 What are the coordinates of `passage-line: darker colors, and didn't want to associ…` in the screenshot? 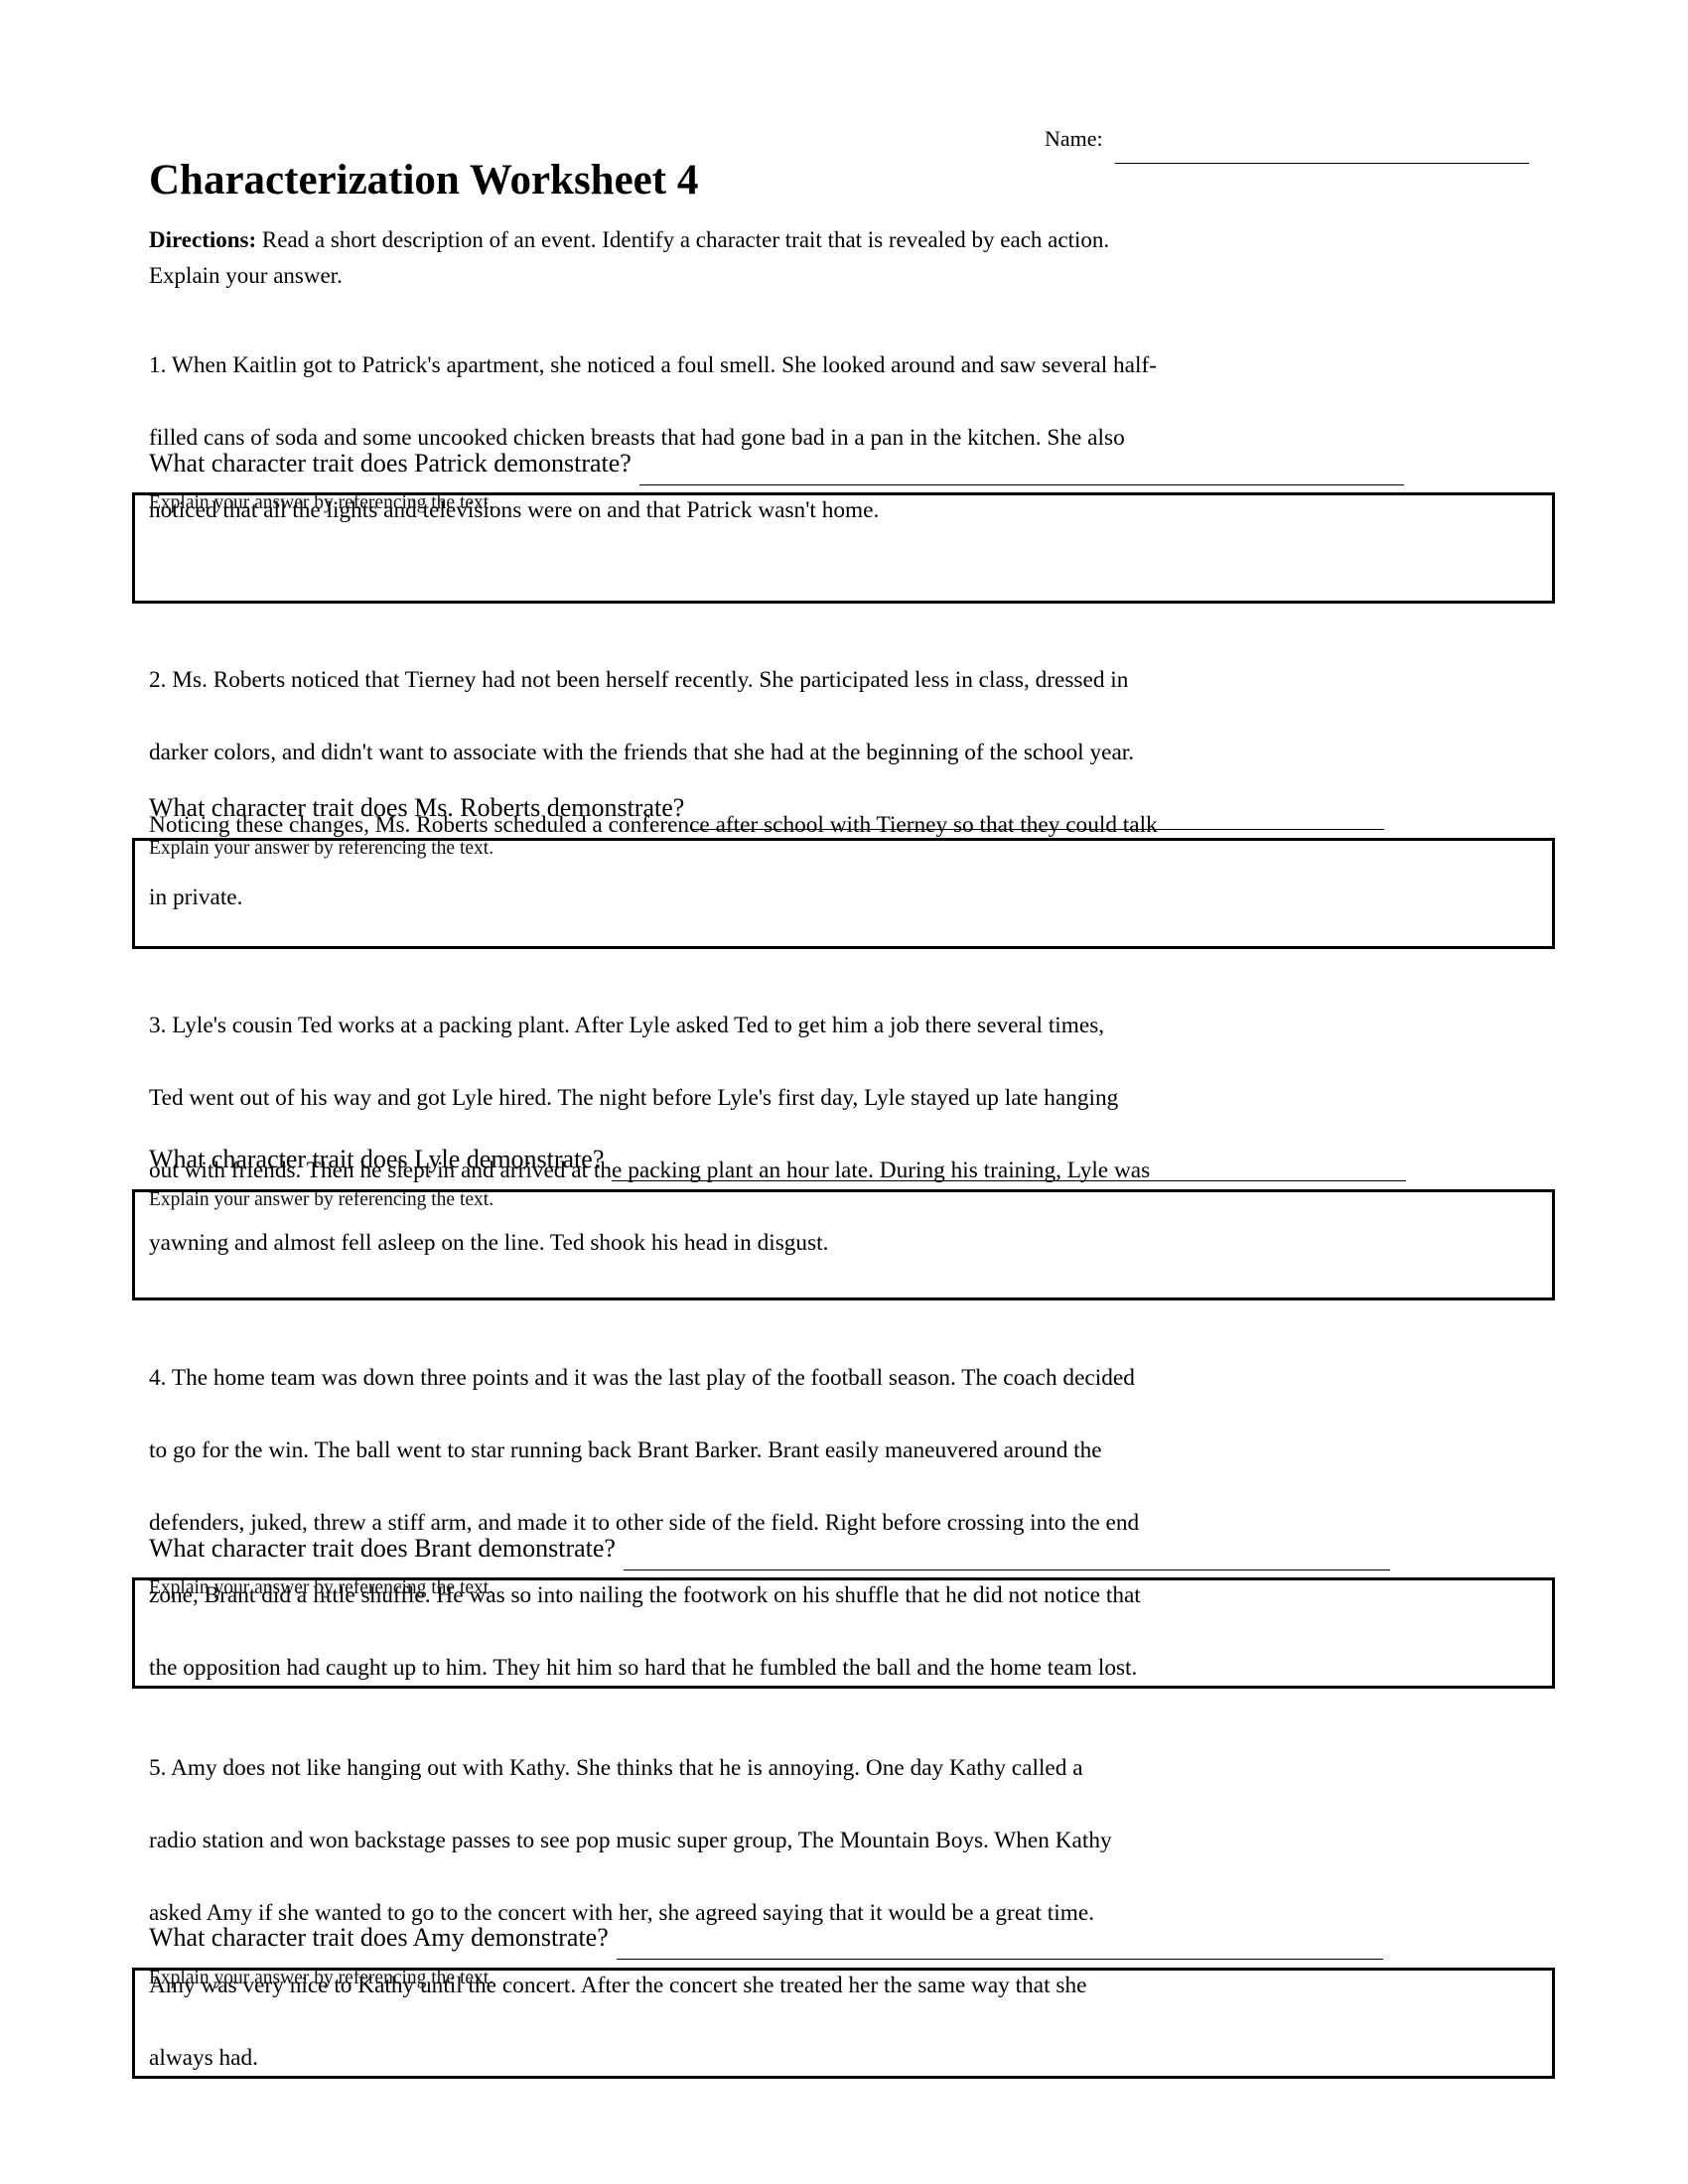 It's located at (642, 752).